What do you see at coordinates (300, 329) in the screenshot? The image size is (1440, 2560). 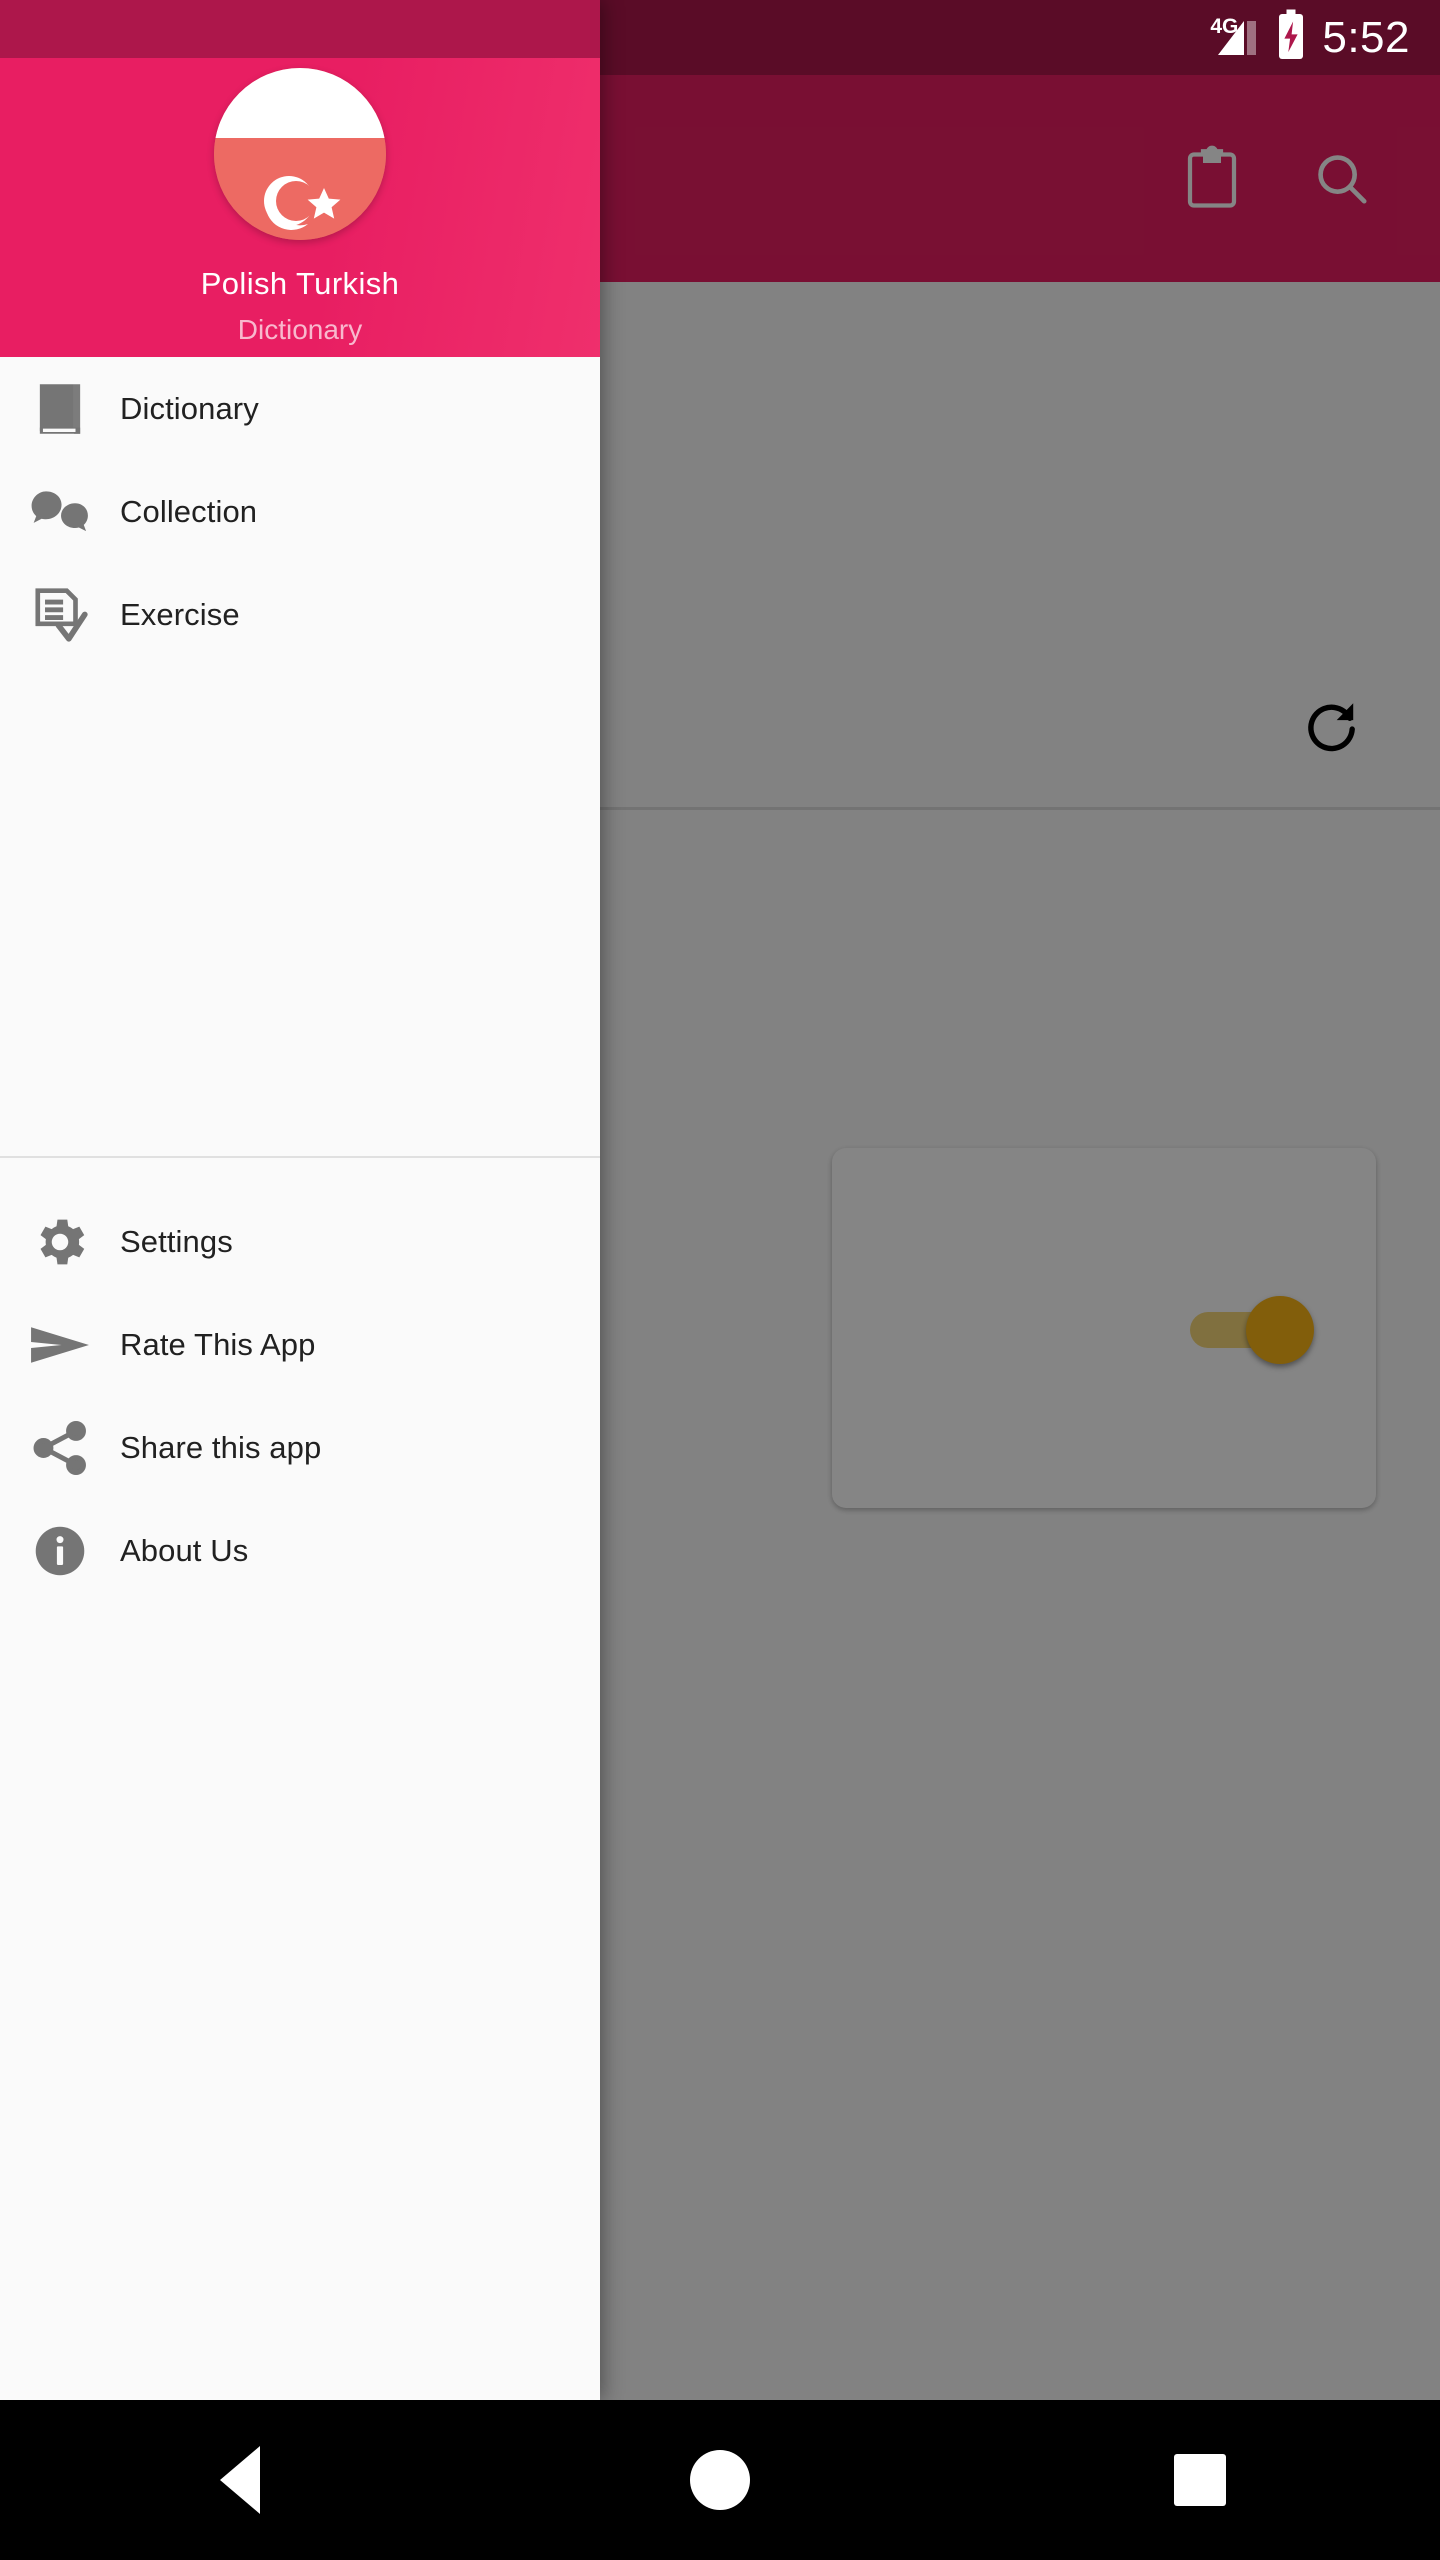 I see `drawer-subtitle: Dictionary` at bounding box center [300, 329].